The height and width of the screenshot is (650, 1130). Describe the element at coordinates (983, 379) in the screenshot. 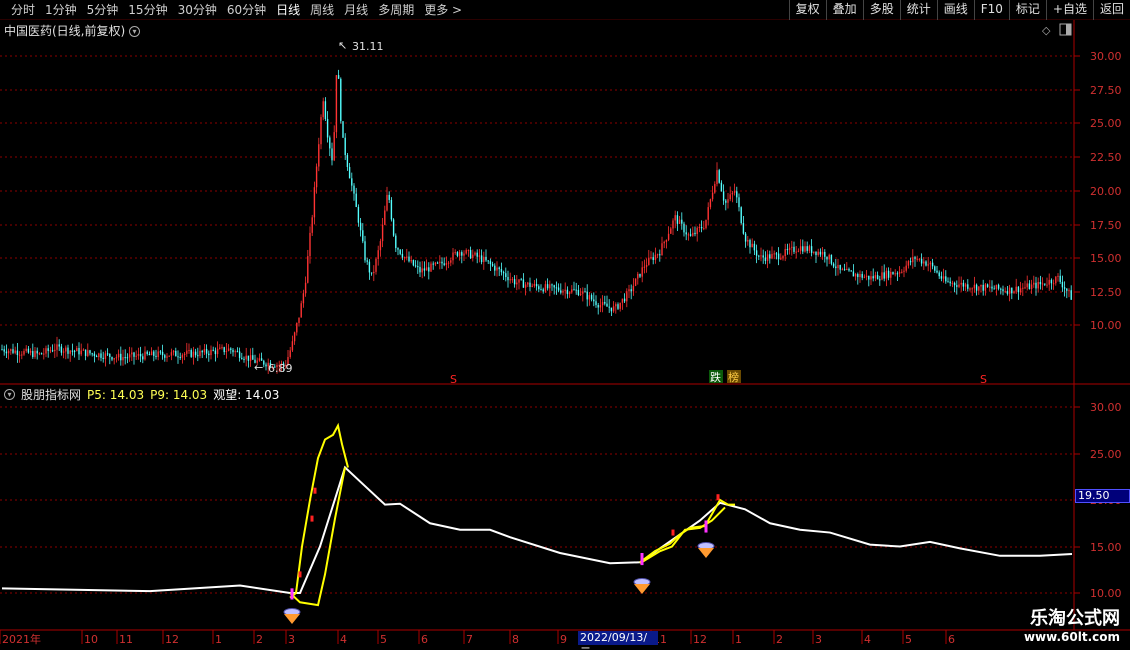

I see `s-marker-2: S` at that location.